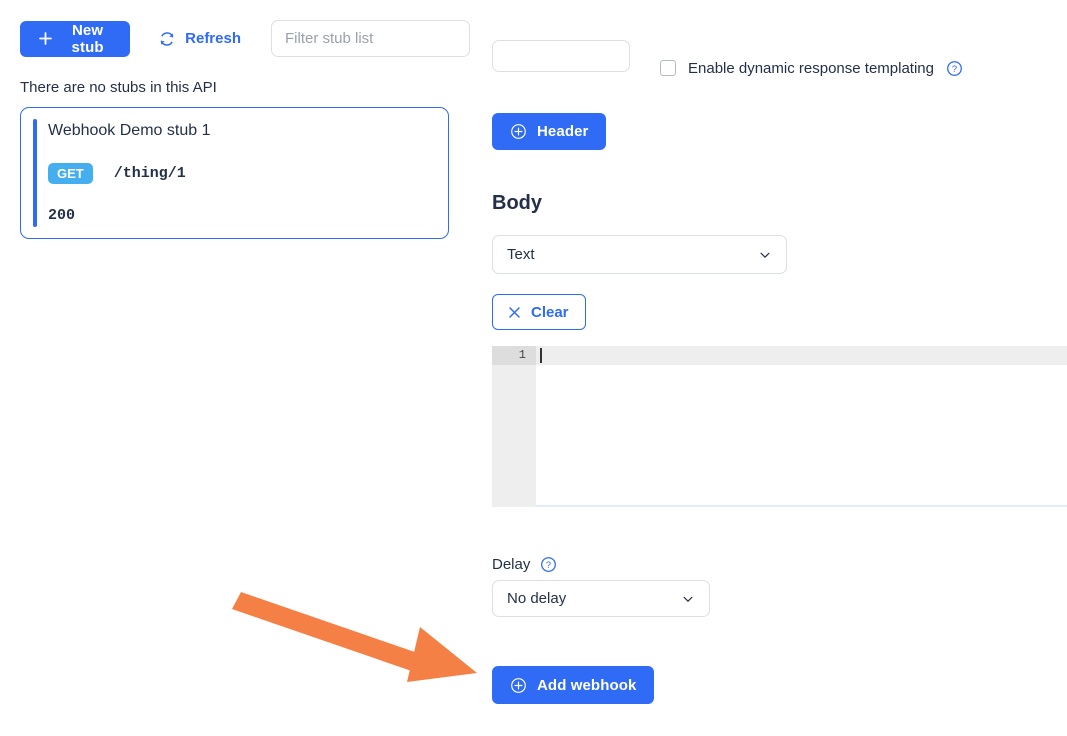 The width and height of the screenshot is (1067, 736). I want to click on stub-card: Webhook Demo stub 1 GET /thing/1 200, so click(234, 173).